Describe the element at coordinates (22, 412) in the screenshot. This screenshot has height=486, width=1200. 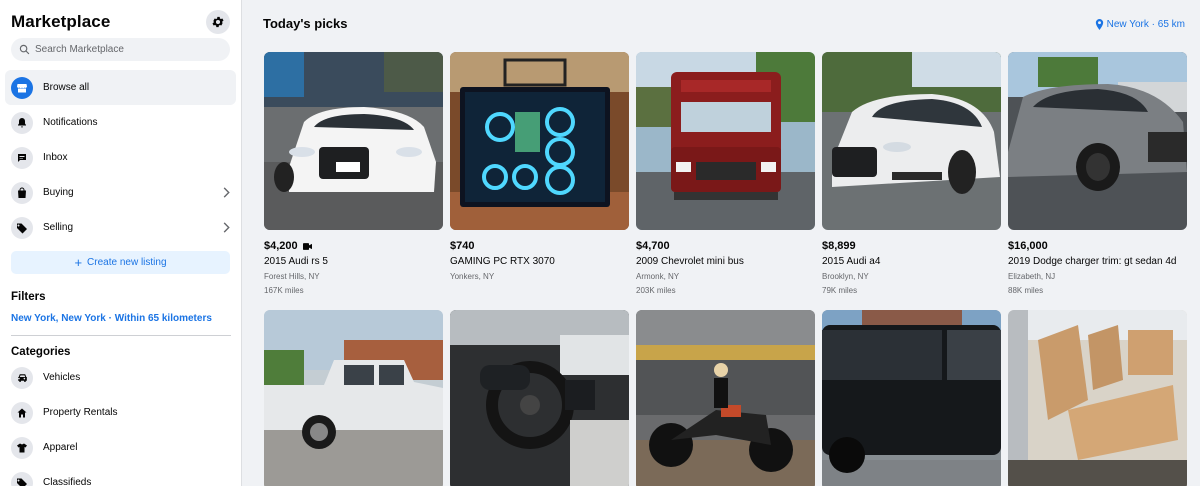
I see `house-icon` at that location.